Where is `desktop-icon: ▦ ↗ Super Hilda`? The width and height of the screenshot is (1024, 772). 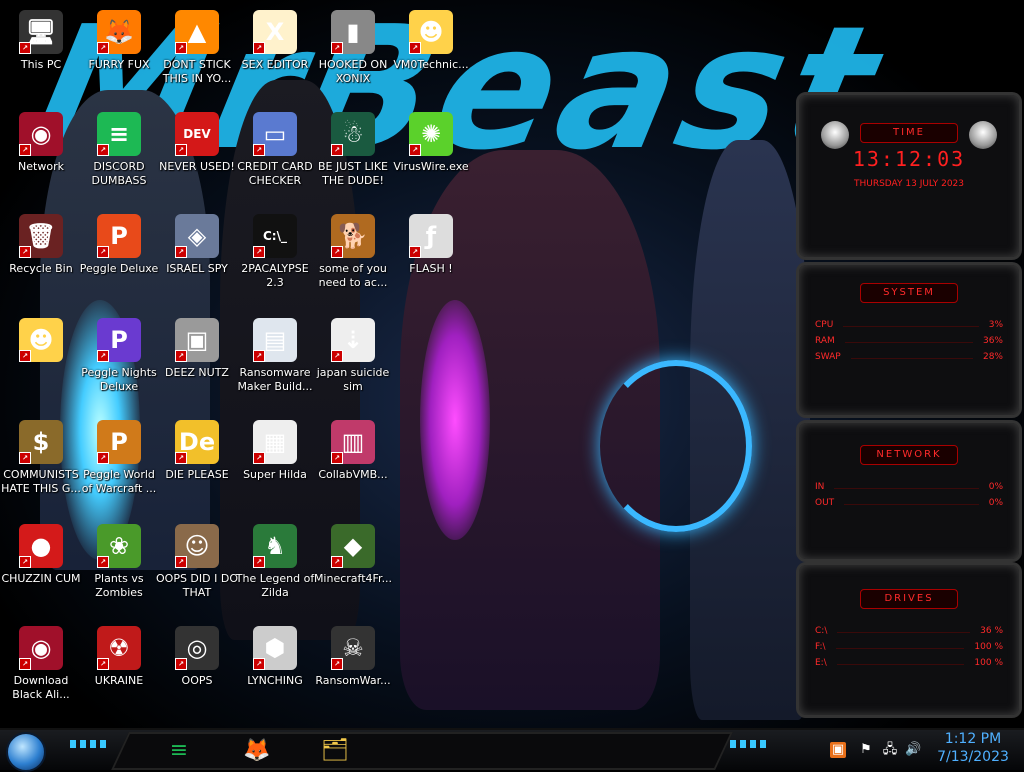 desktop-icon: ▦ ↗ Super Hilda is located at coordinates (275, 466).